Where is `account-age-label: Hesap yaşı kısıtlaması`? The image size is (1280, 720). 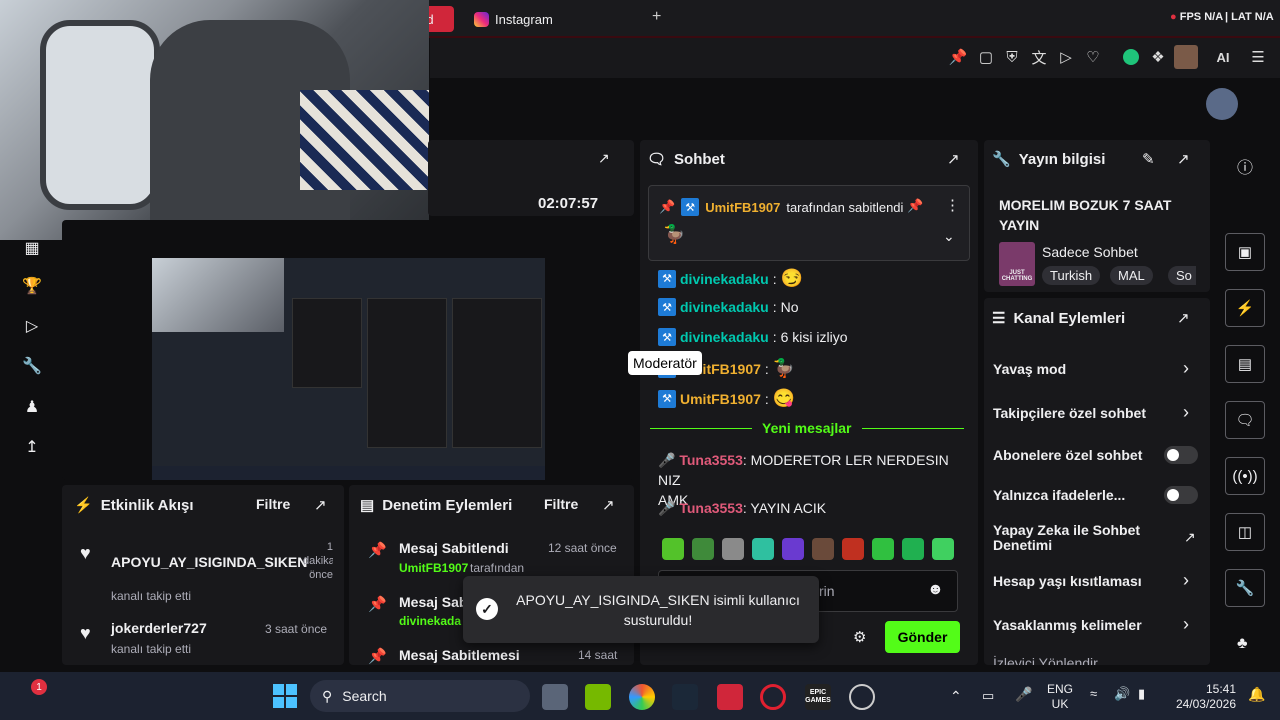 account-age-label: Hesap yaşı kısıtlaması is located at coordinates (1067, 581).